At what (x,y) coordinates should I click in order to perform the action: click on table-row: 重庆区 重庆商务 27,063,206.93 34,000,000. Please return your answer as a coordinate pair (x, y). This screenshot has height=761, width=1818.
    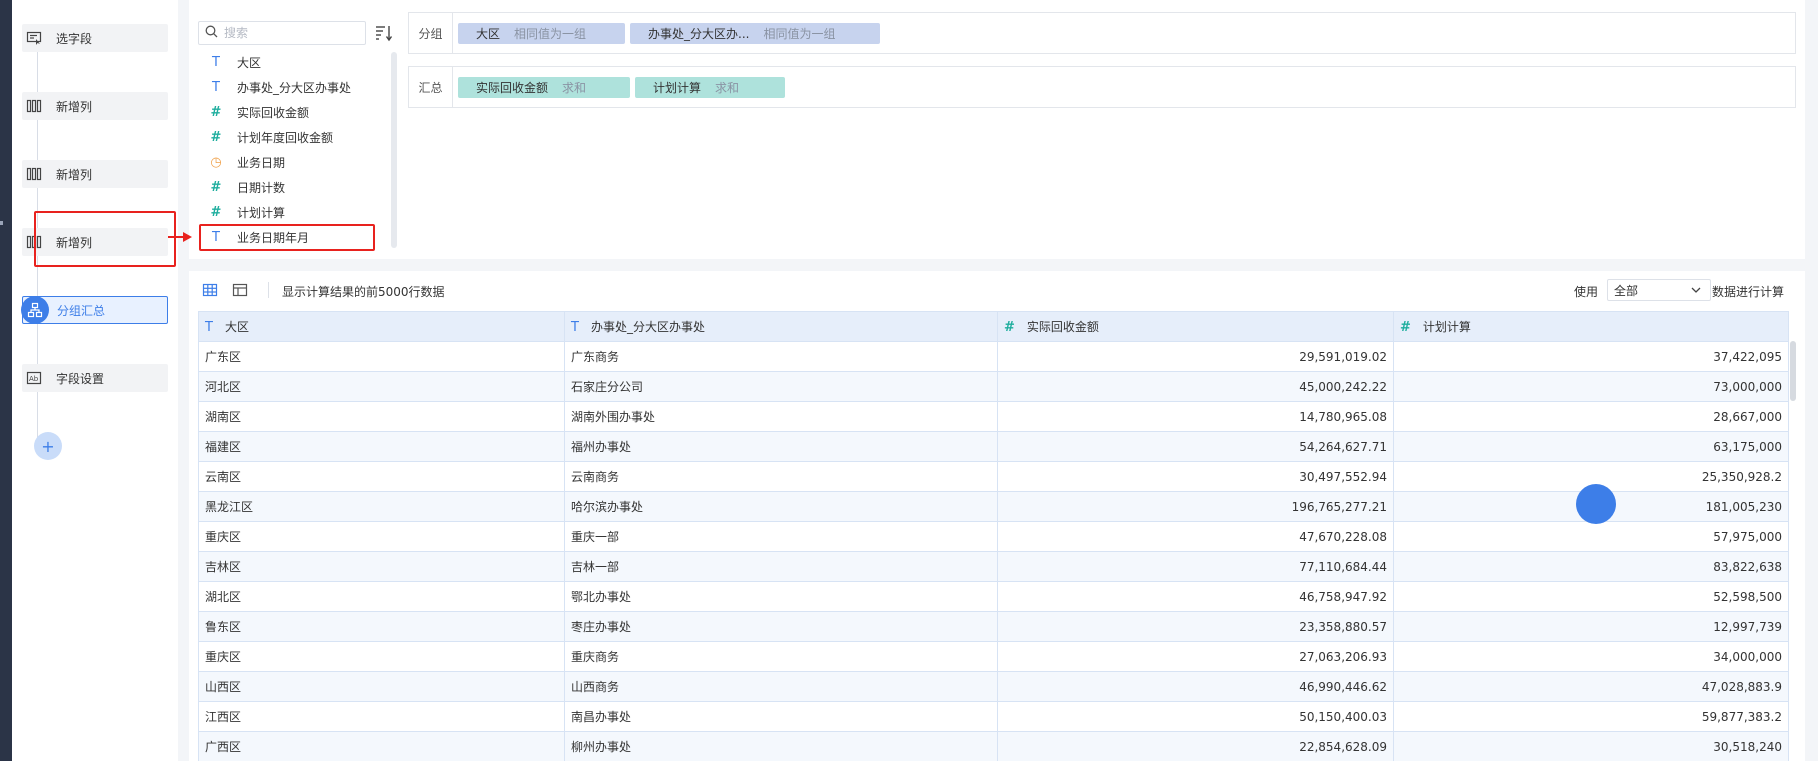
    Looking at the image, I should click on (993, 656).